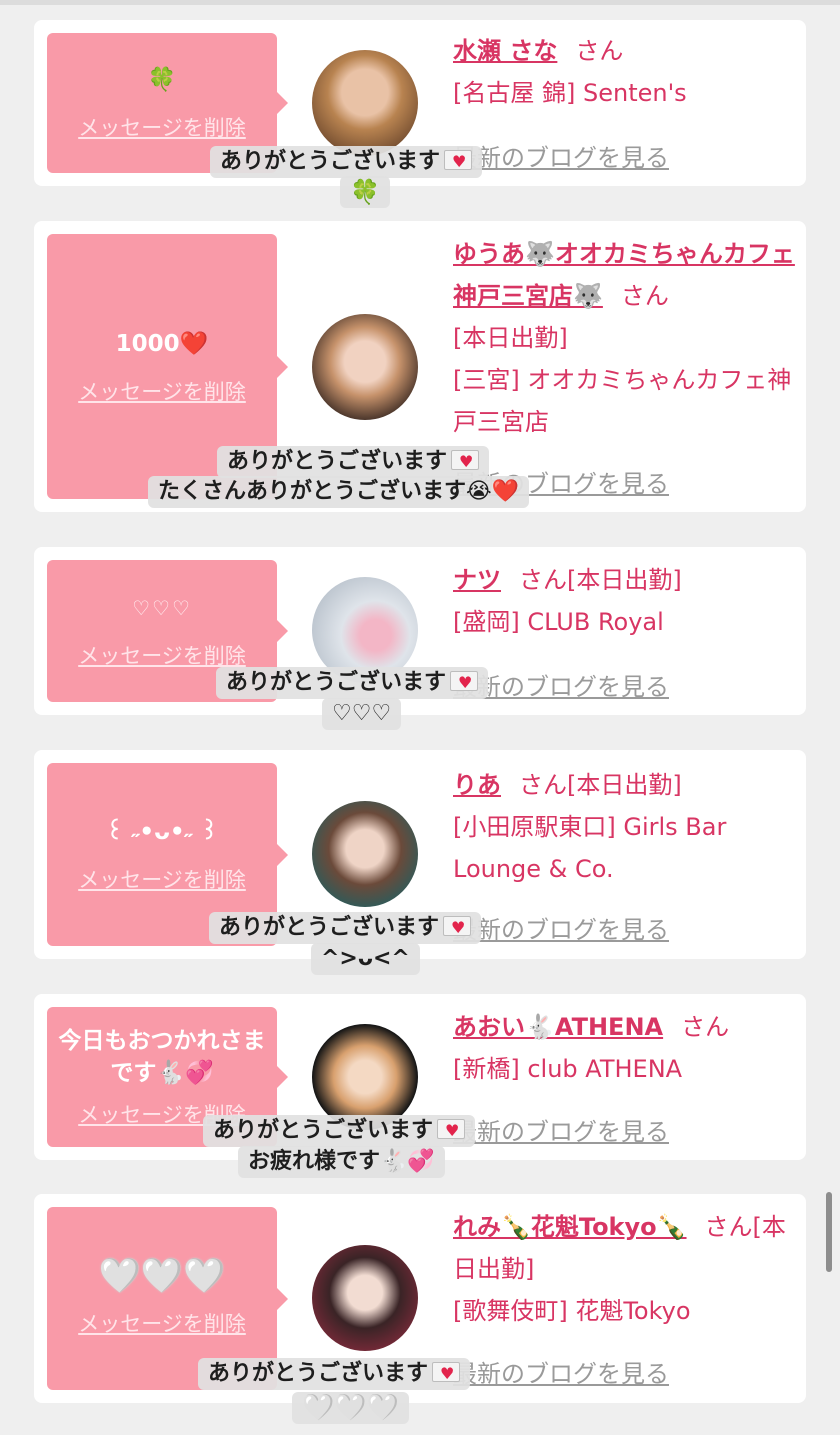 The height and width of the screenshot is (1435, 840). I want to click on cast-info: ナツ さん[本日出勤] [盛岡] CLUB Royal, so click(625, 601).